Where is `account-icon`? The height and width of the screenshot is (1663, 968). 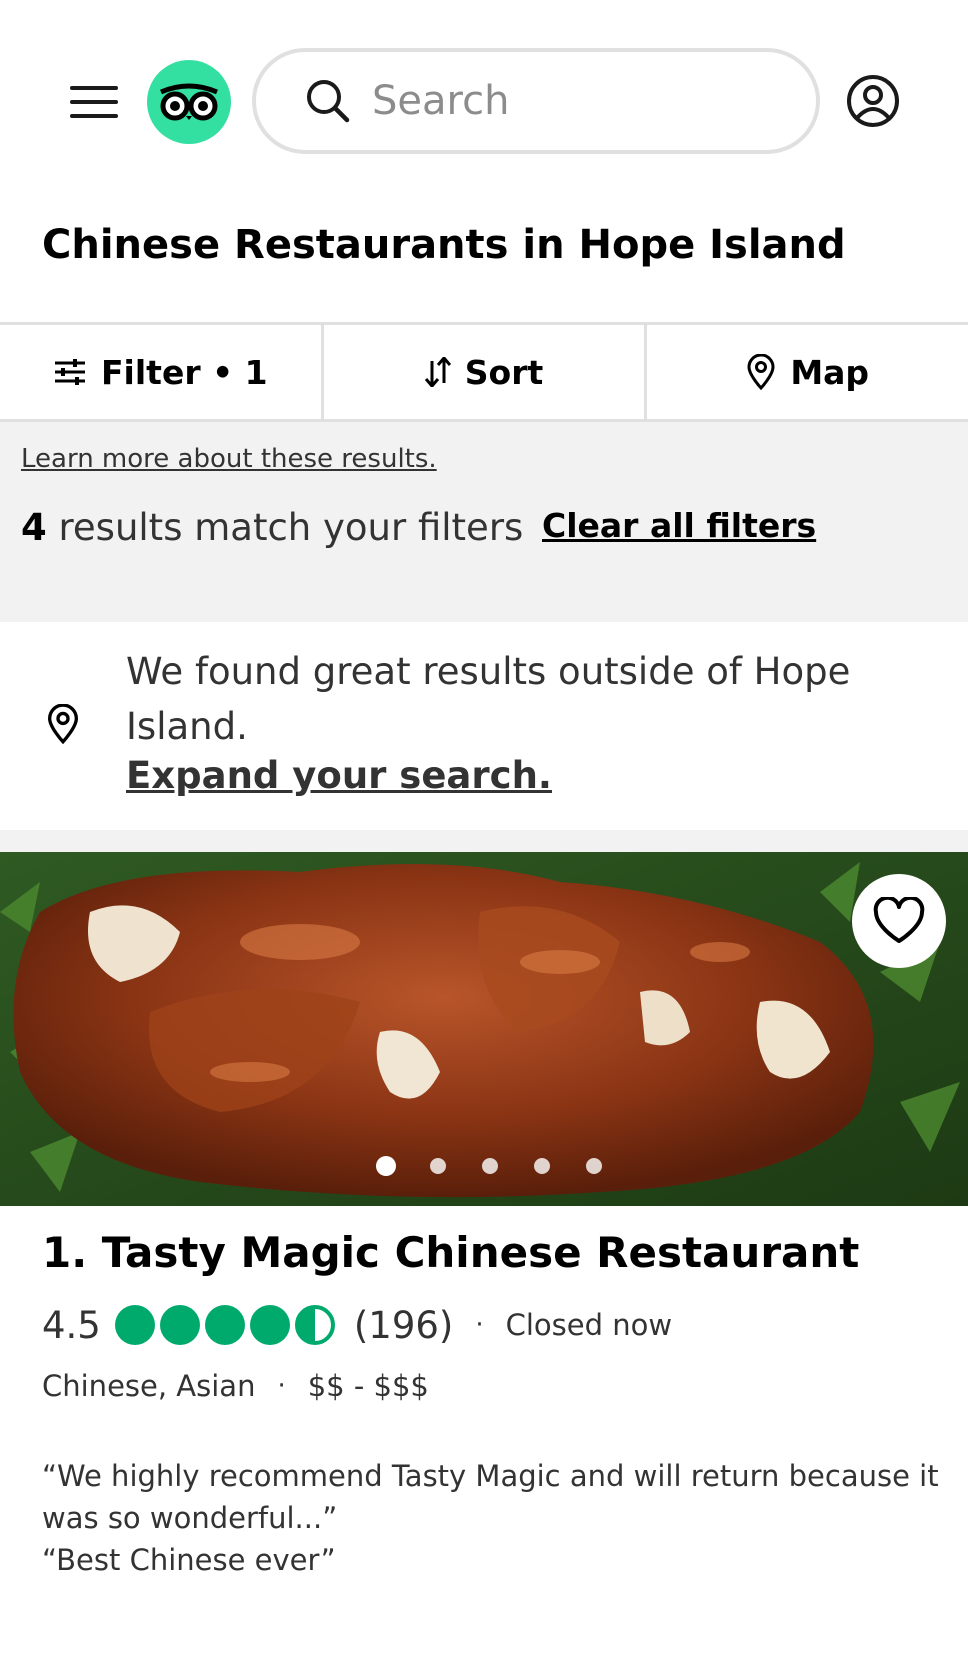
account-icon is located at coordinates (873, 101).